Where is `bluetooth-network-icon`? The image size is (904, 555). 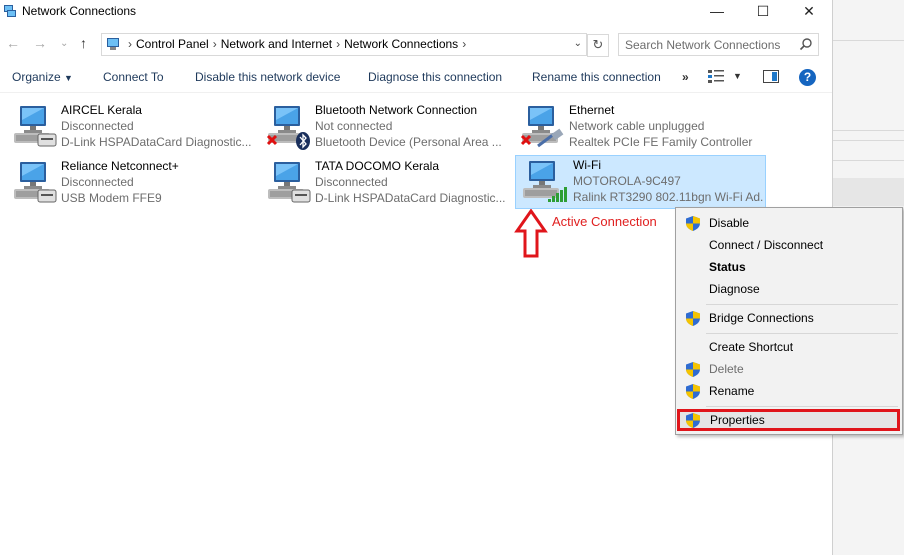
bluetooth-network-icon is located at coordinates (288, 128).